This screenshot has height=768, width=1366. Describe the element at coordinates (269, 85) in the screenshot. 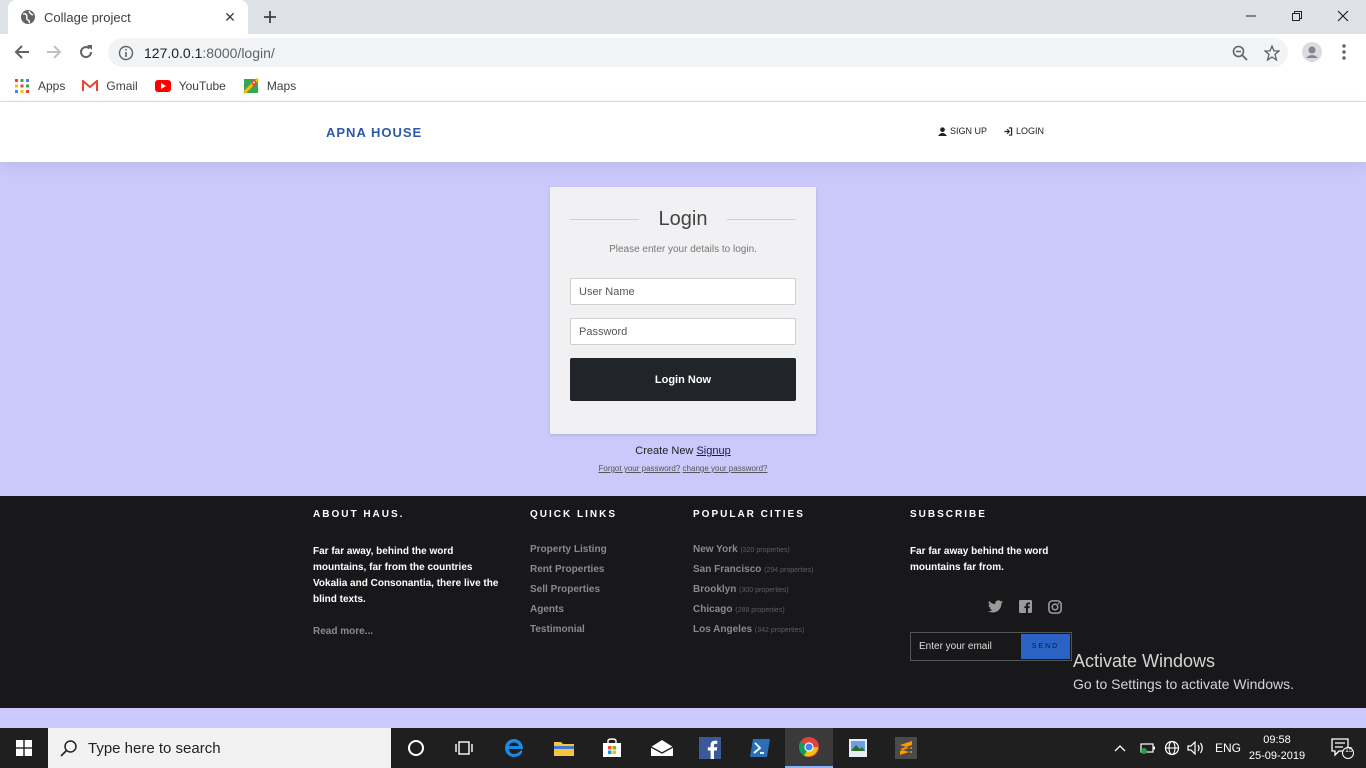

I see `bookmark-maps: Maps` at that location.